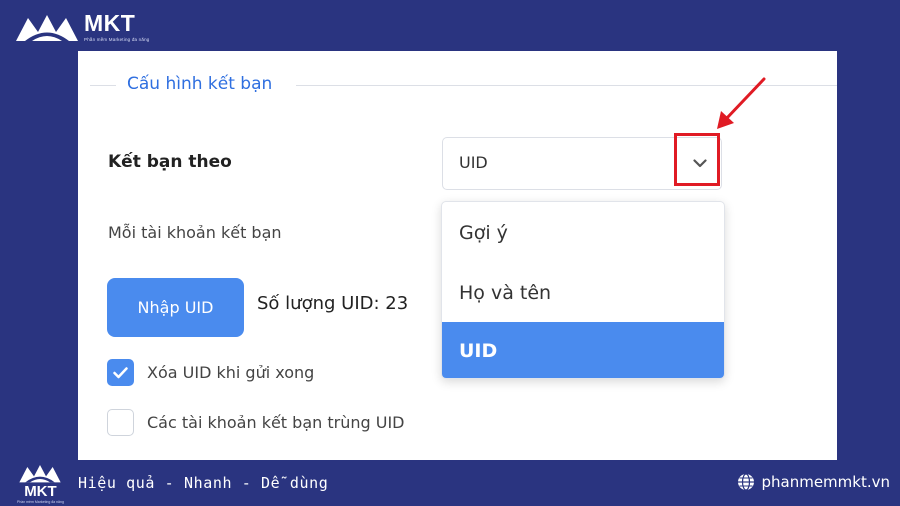 This screenshot has width=900, height=506. I want to click on duplicate-uid-checkbox, so click(120, 422).